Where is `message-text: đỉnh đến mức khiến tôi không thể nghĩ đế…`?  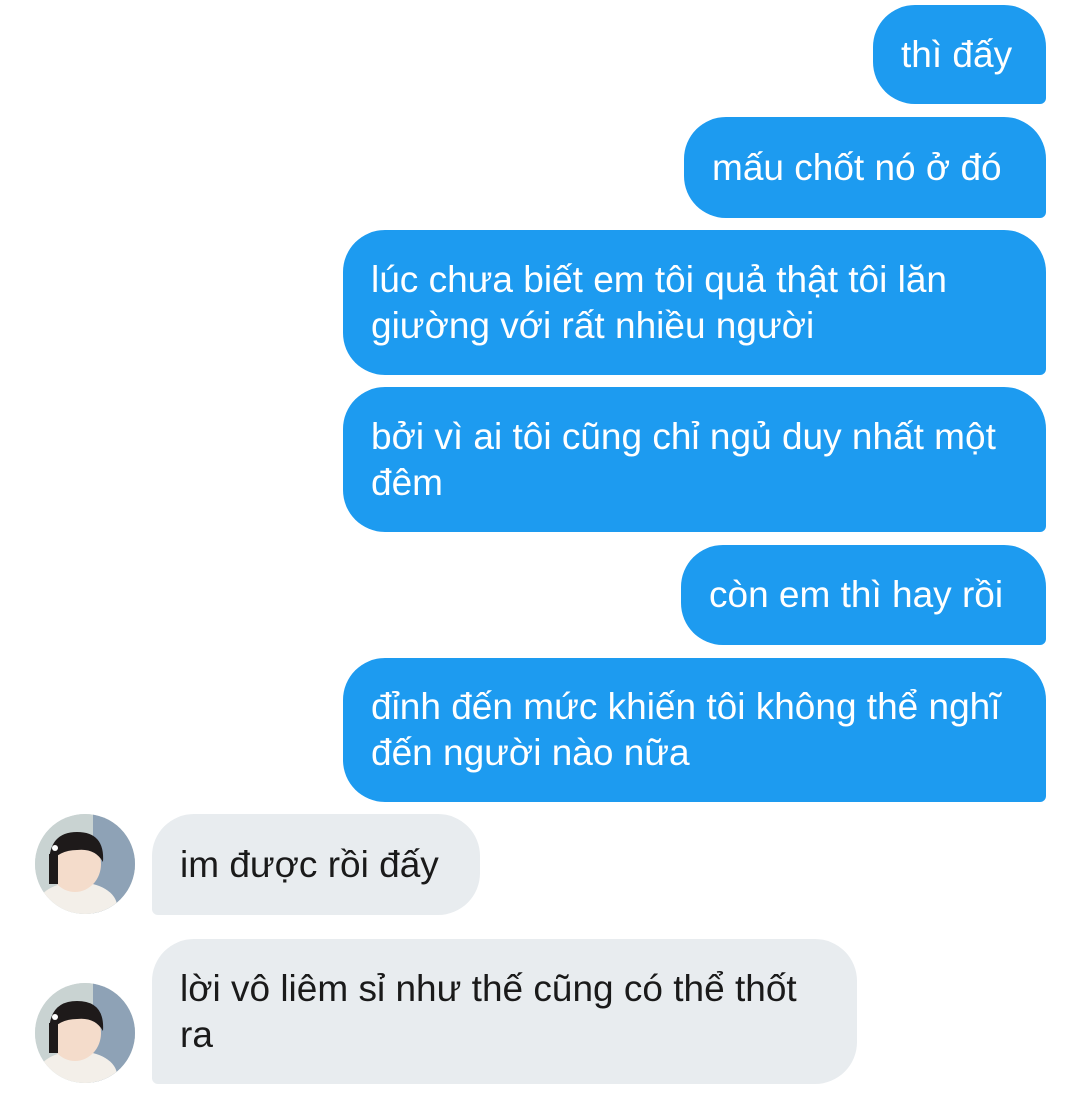
message-text: đỉnh đến mức khiến tôi không thể nghĩ đế… is located at coordinates (686, 729).